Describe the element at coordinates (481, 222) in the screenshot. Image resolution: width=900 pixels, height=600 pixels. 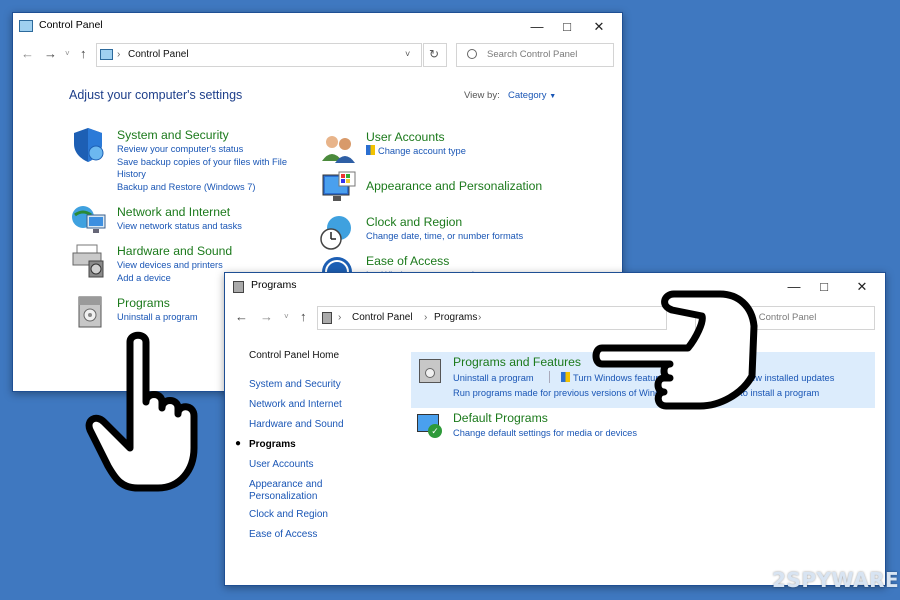
I see `category-title: Clock and Region` at that location.